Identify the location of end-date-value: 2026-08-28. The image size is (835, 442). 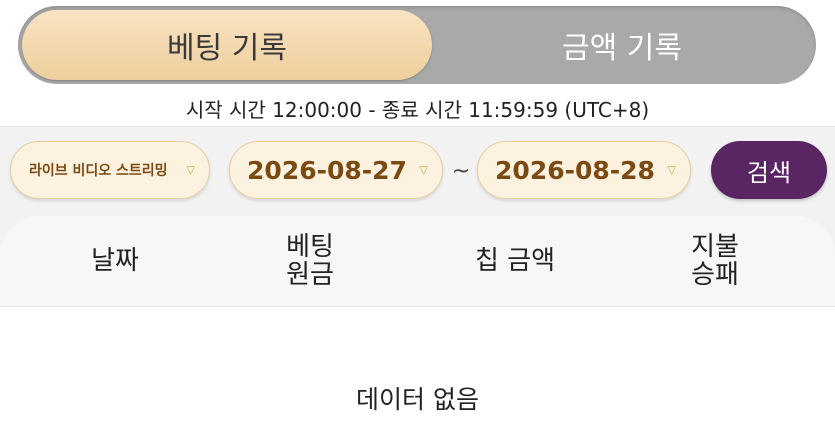
(575, 170).